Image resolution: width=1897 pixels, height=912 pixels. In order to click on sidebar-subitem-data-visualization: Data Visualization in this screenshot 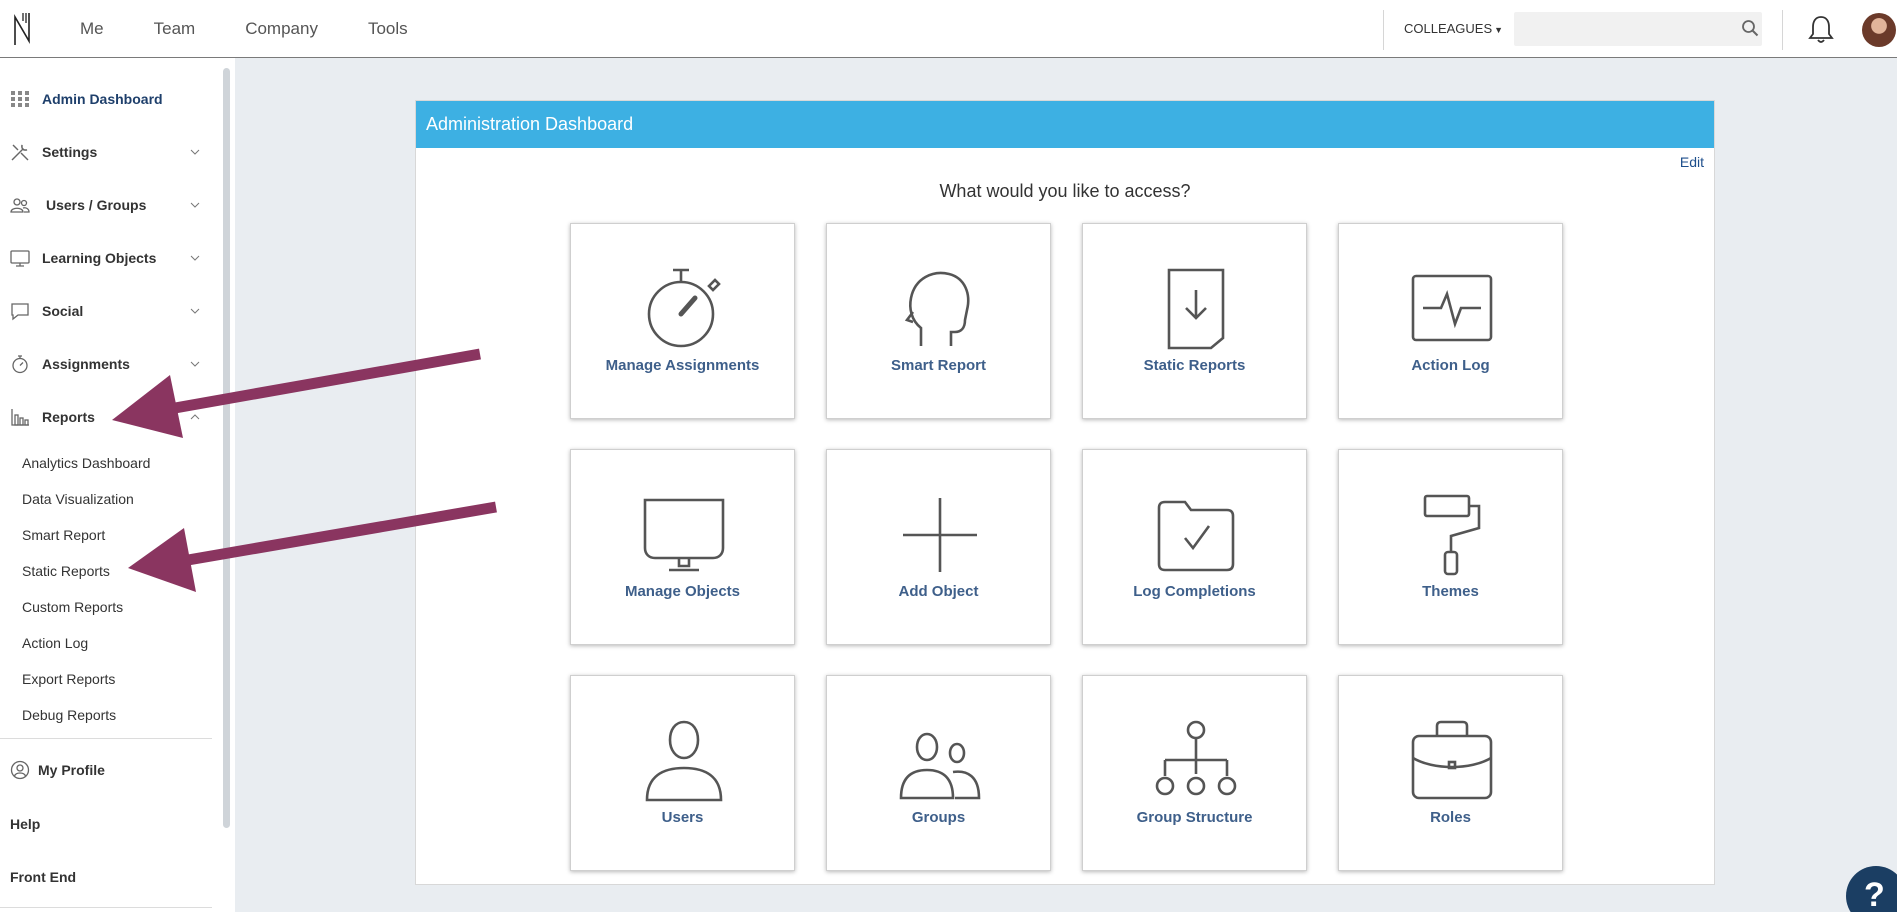, I will do `click(78, 499)`.